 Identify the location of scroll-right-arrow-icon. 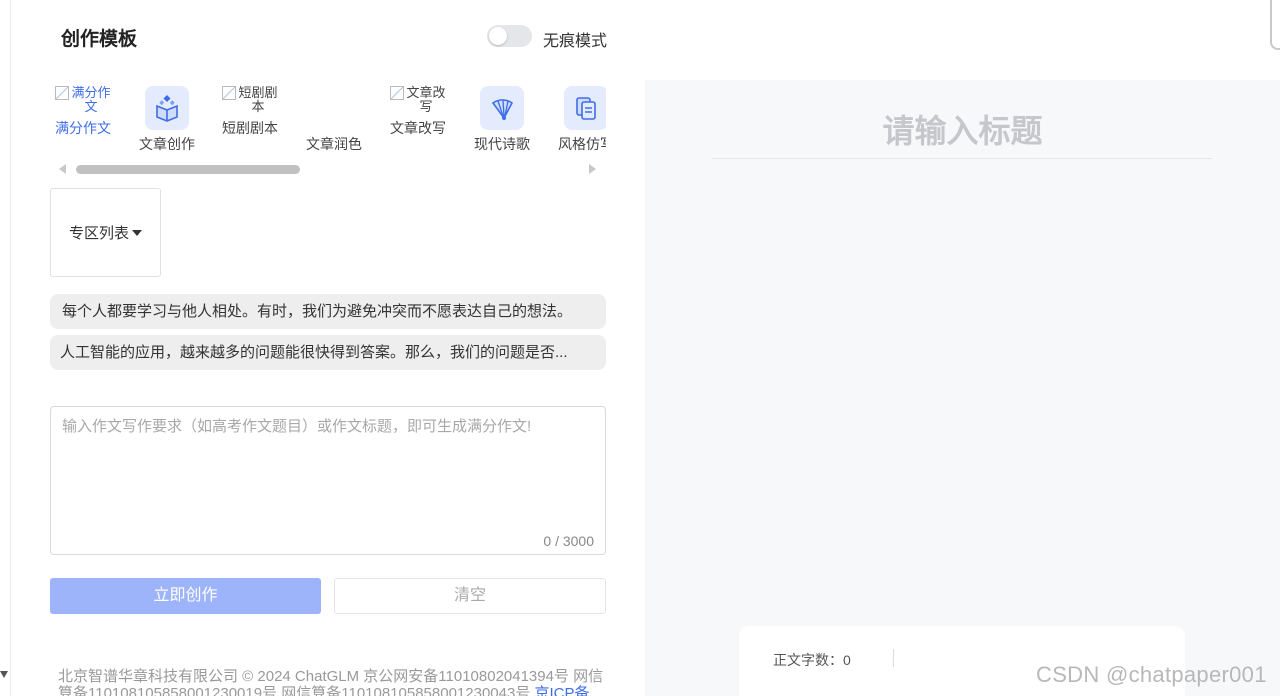
(592, 169).